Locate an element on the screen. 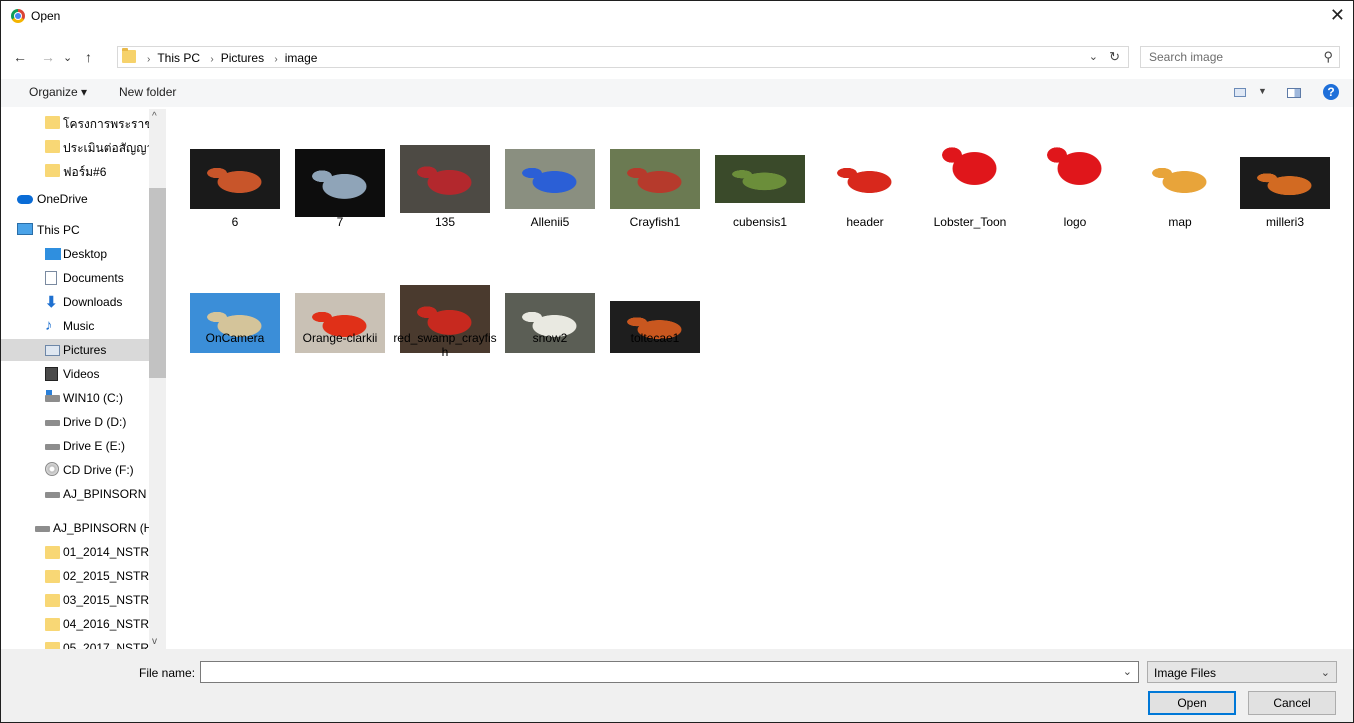 This screenshot has width=1354, height=723. sidebar-item: Drive D (D:) is located at coordinates (75, 422).